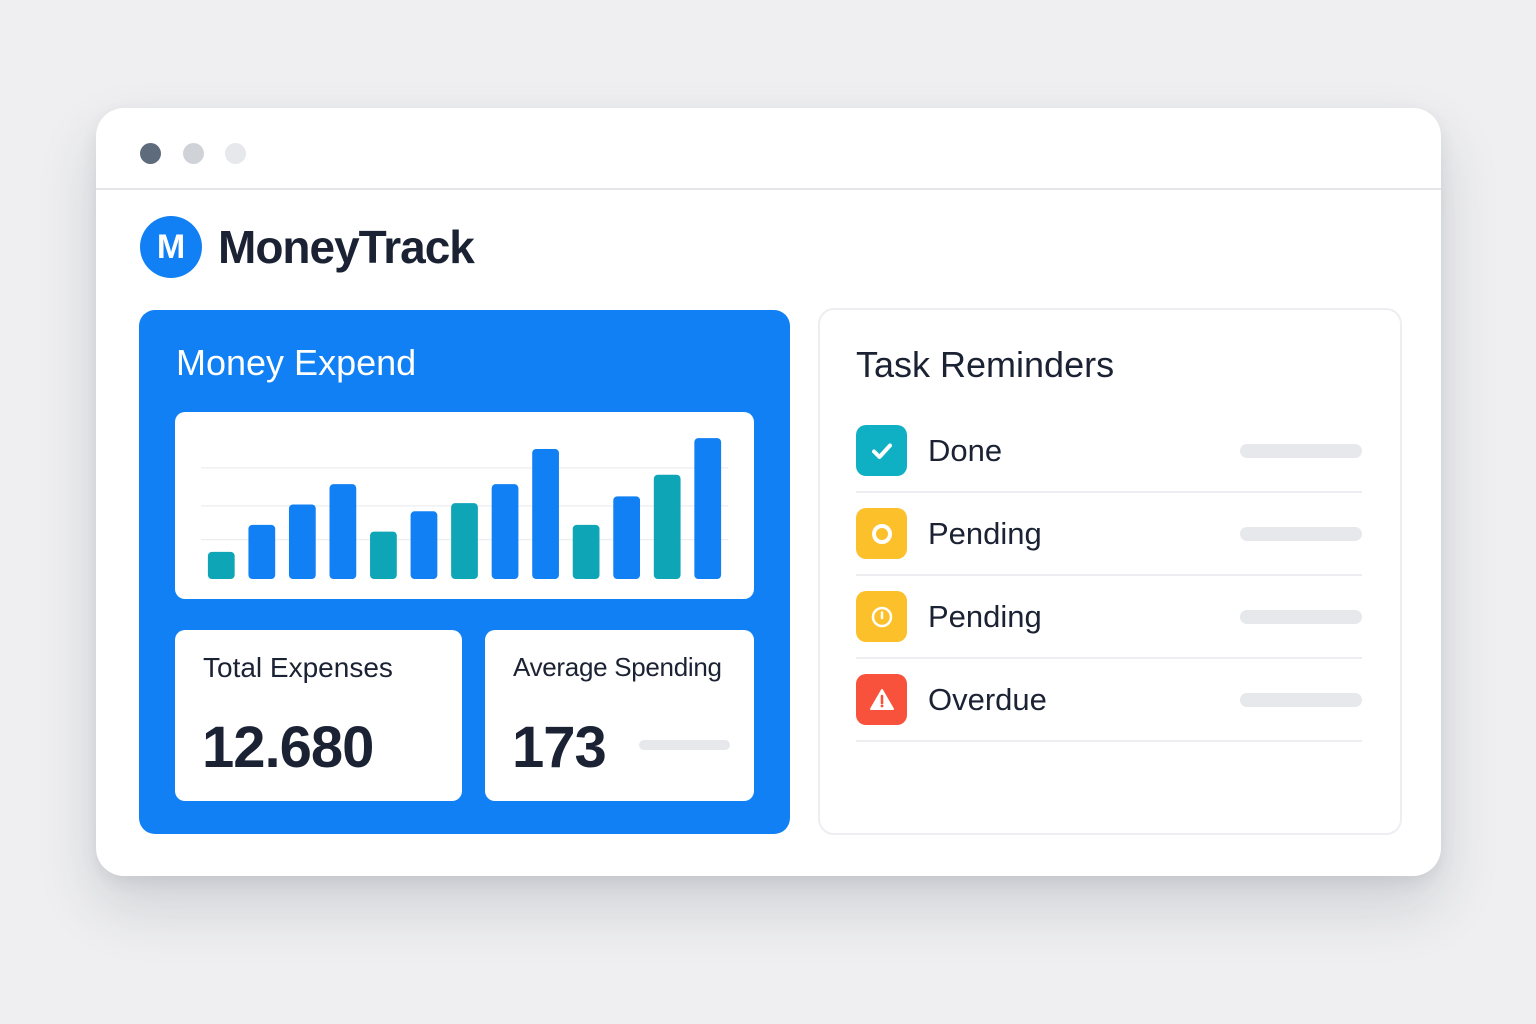 Image resolution: width=1536 pixels, height=1024 pixels. Describe the element at coordinates (298, 667) in the screenshot. I see `total-expenses-label: Total Expenses` at that location.